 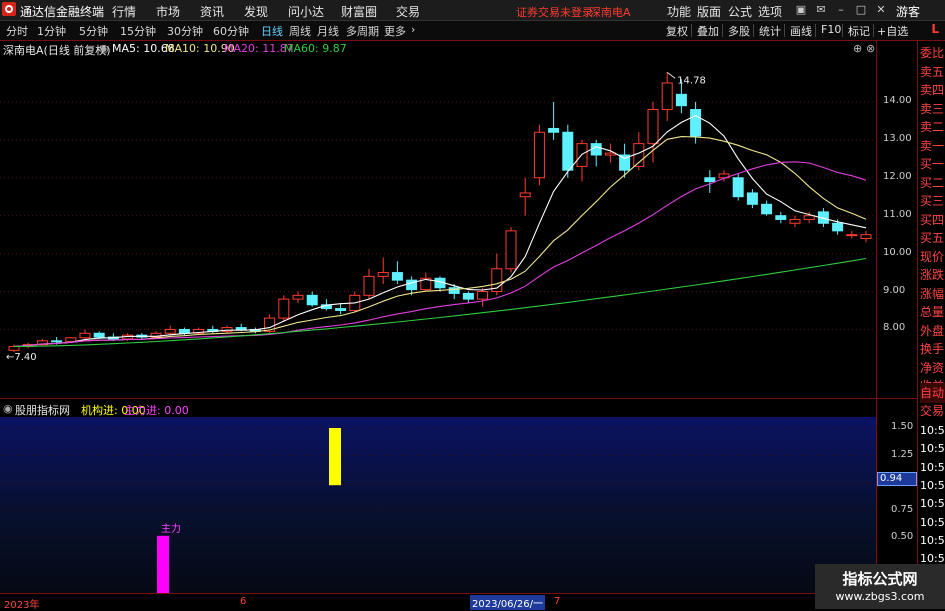 What do you see at coordinates (932, 256) in the screenshot?
I see `quote-field-label: 现价` at bounding box center [932, 256].